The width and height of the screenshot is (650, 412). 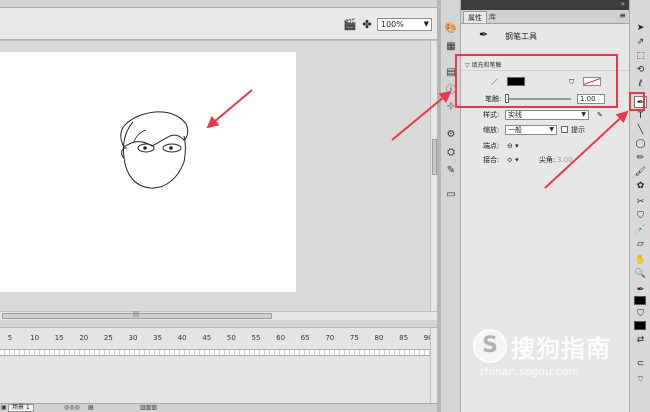 I want to click on tool-header: ✒ 钢笔工具, so click(x=545, y=36).